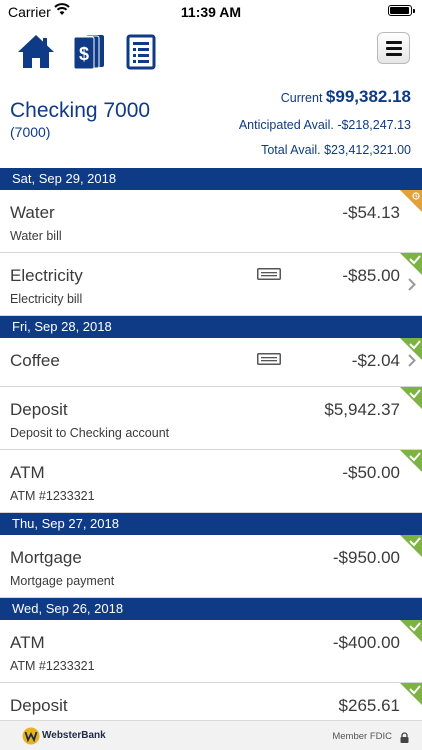  Describe the element at coordinates (46, 557) in the screenshot. I see `transaction-description: Mortgage` at that location.